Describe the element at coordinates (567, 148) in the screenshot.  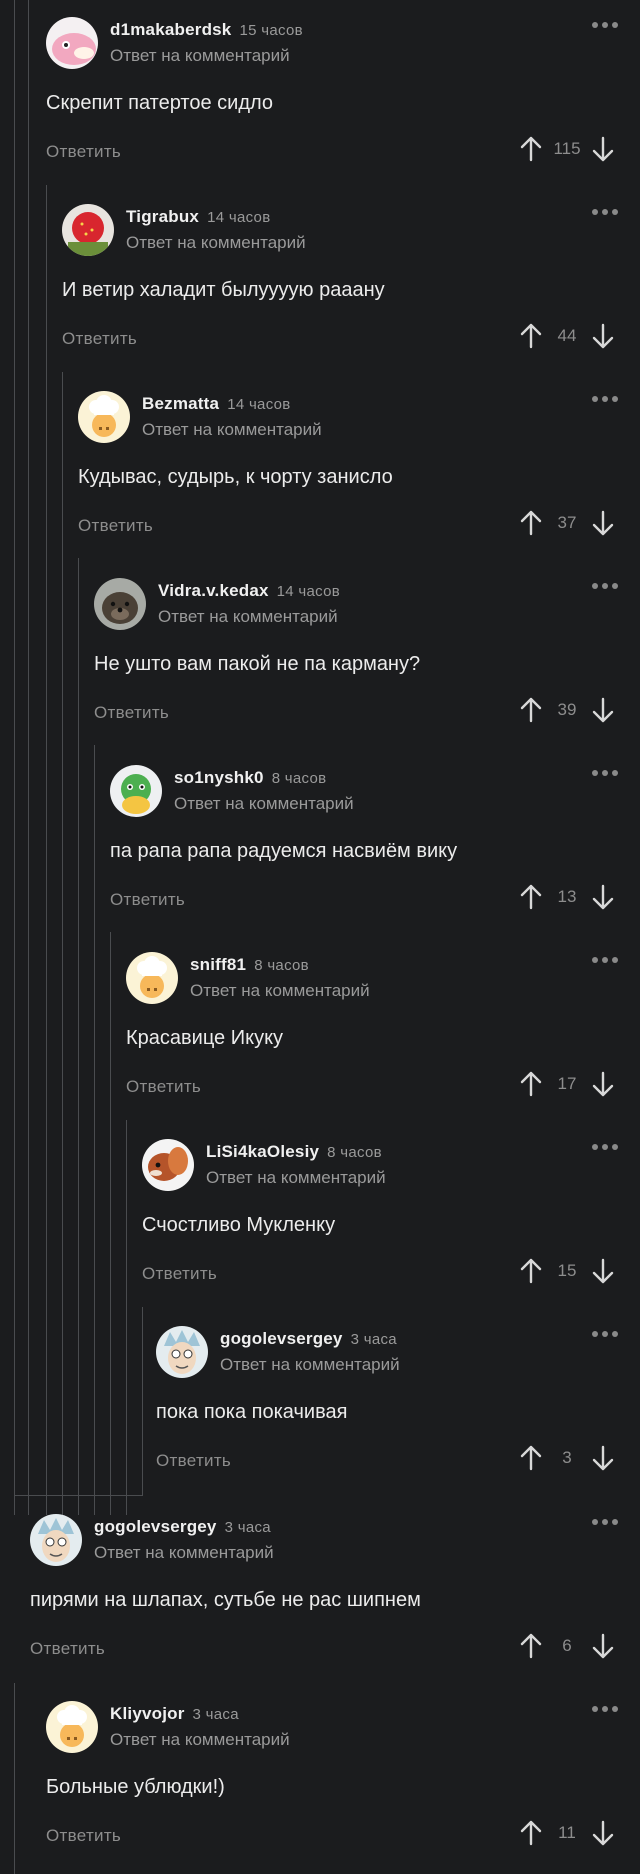
I see `score: 115` at that location.